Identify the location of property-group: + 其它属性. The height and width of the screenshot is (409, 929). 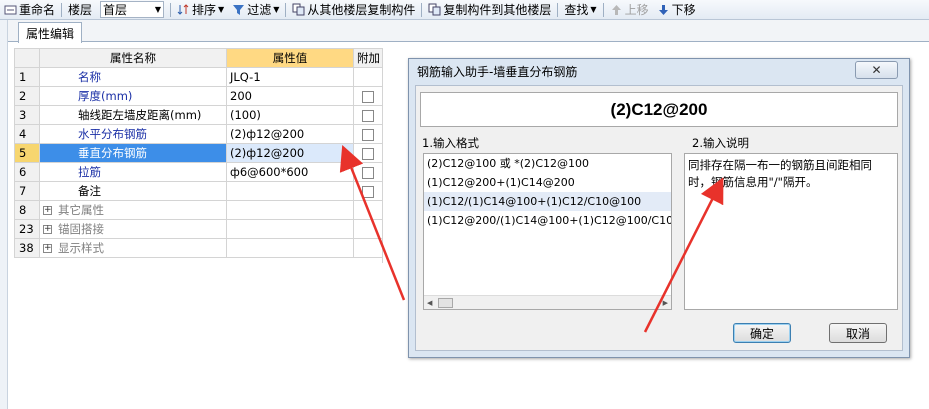
(133, 210).